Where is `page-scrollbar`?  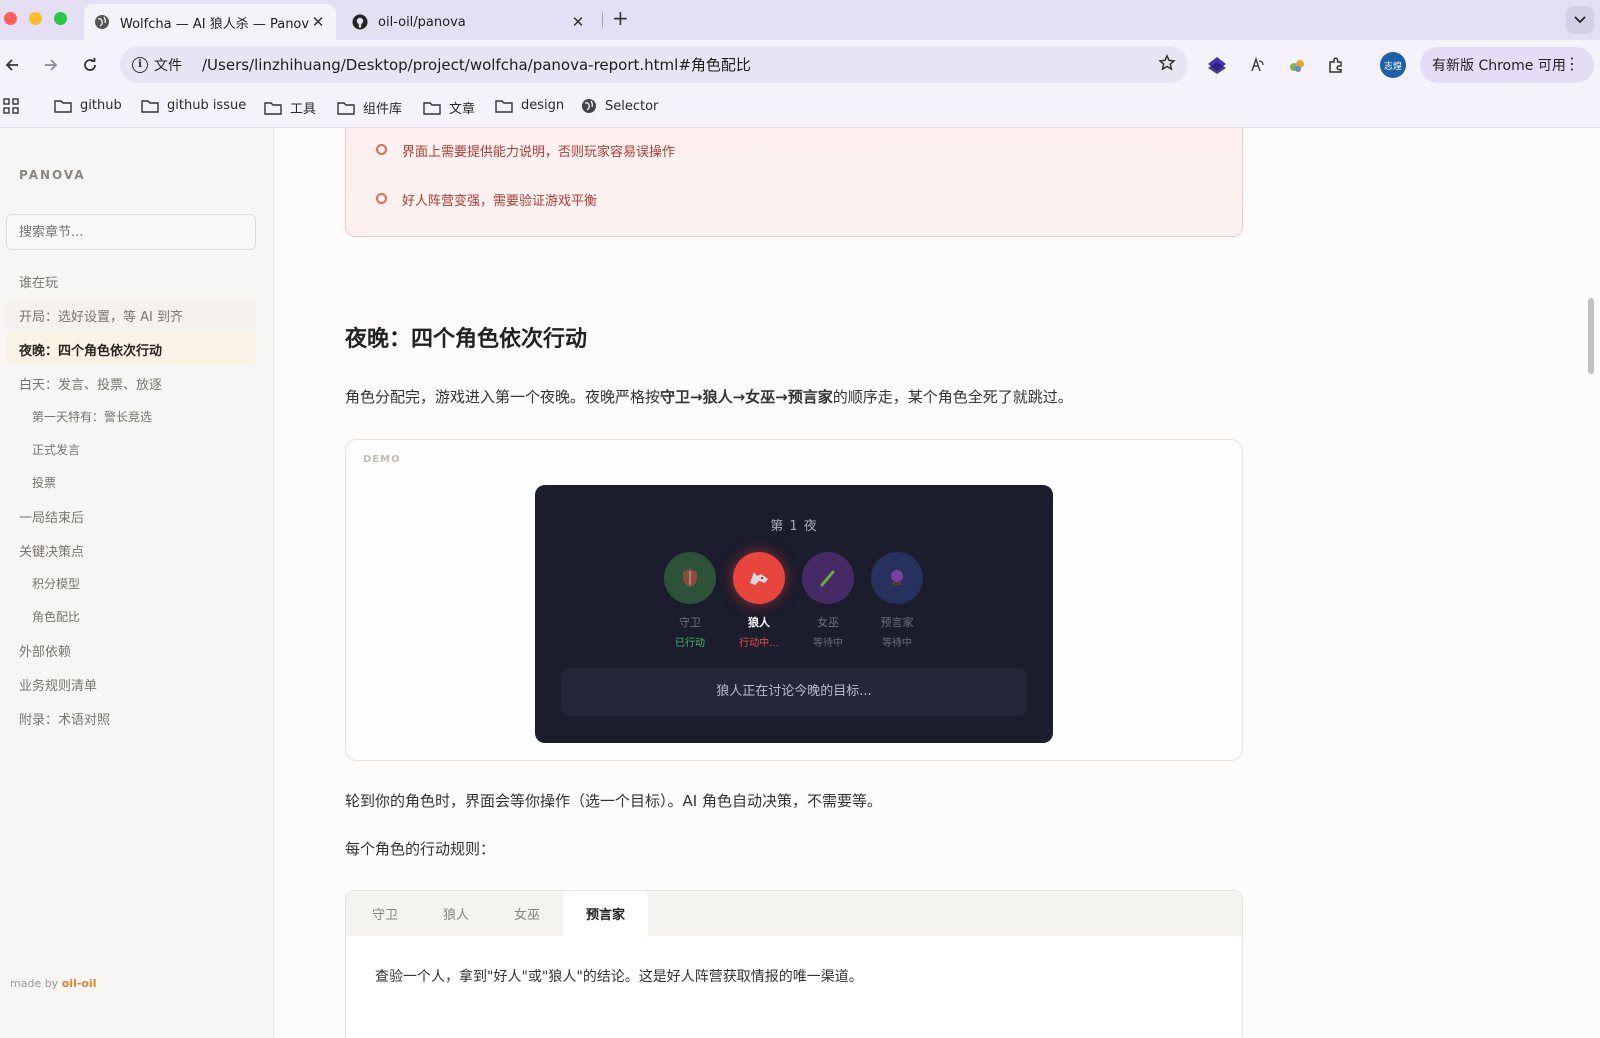 page-scrollbar is located at coordinates (1591, 336).